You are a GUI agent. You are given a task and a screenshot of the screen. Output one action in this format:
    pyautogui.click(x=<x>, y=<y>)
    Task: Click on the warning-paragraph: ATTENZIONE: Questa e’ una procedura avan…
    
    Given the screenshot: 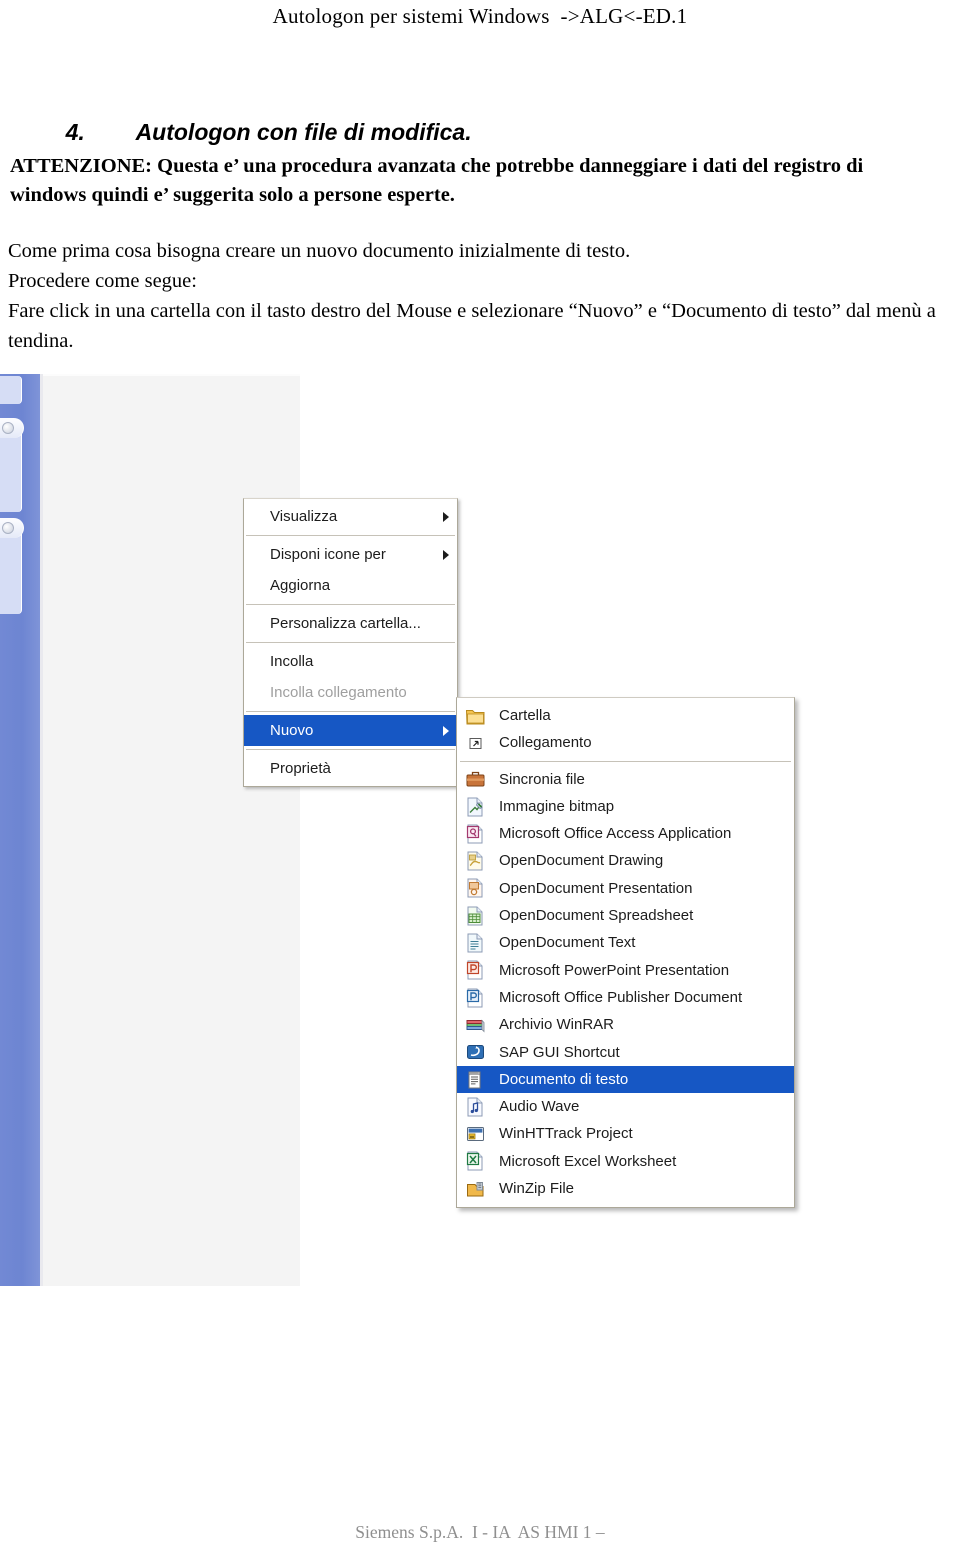 What is the action you would take?
    pyautogui.click(x=437, y=180)
    